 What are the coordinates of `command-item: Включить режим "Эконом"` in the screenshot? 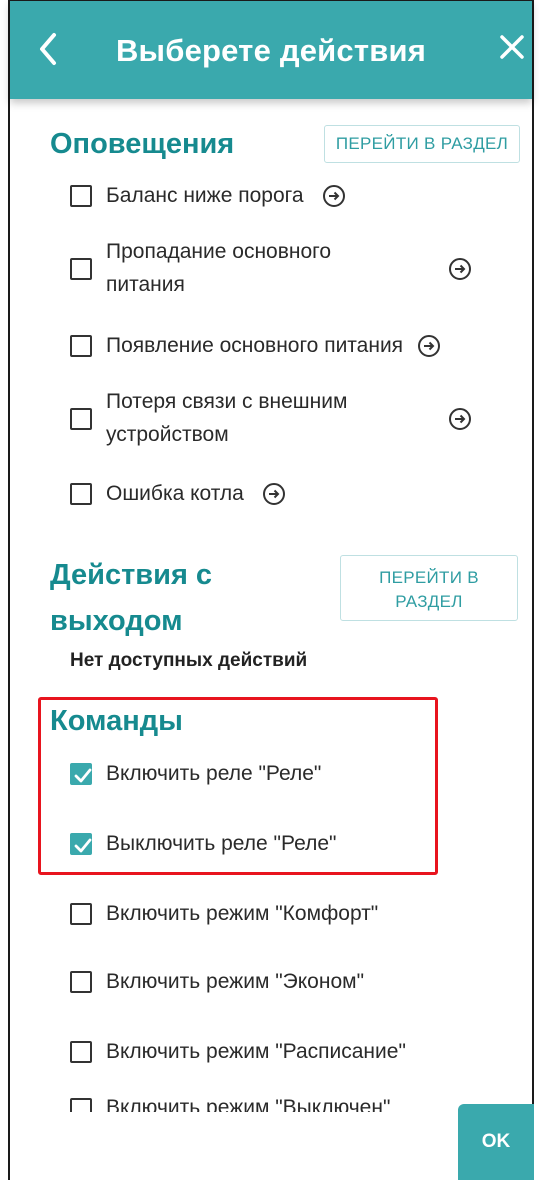 It's located at (217, 982).